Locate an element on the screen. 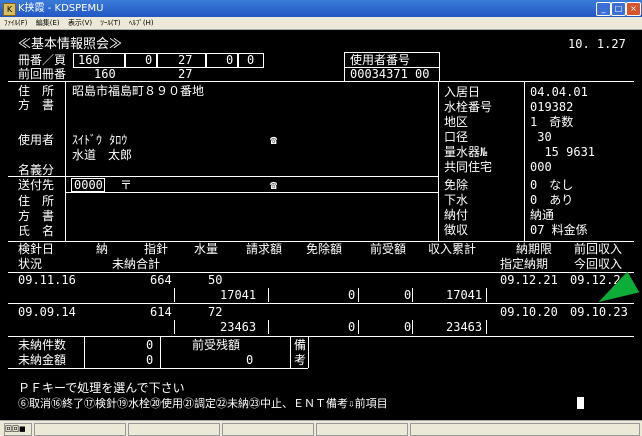 This screenshot has width=642, height=436. app-icon: K is located at coordinates (9, 9).